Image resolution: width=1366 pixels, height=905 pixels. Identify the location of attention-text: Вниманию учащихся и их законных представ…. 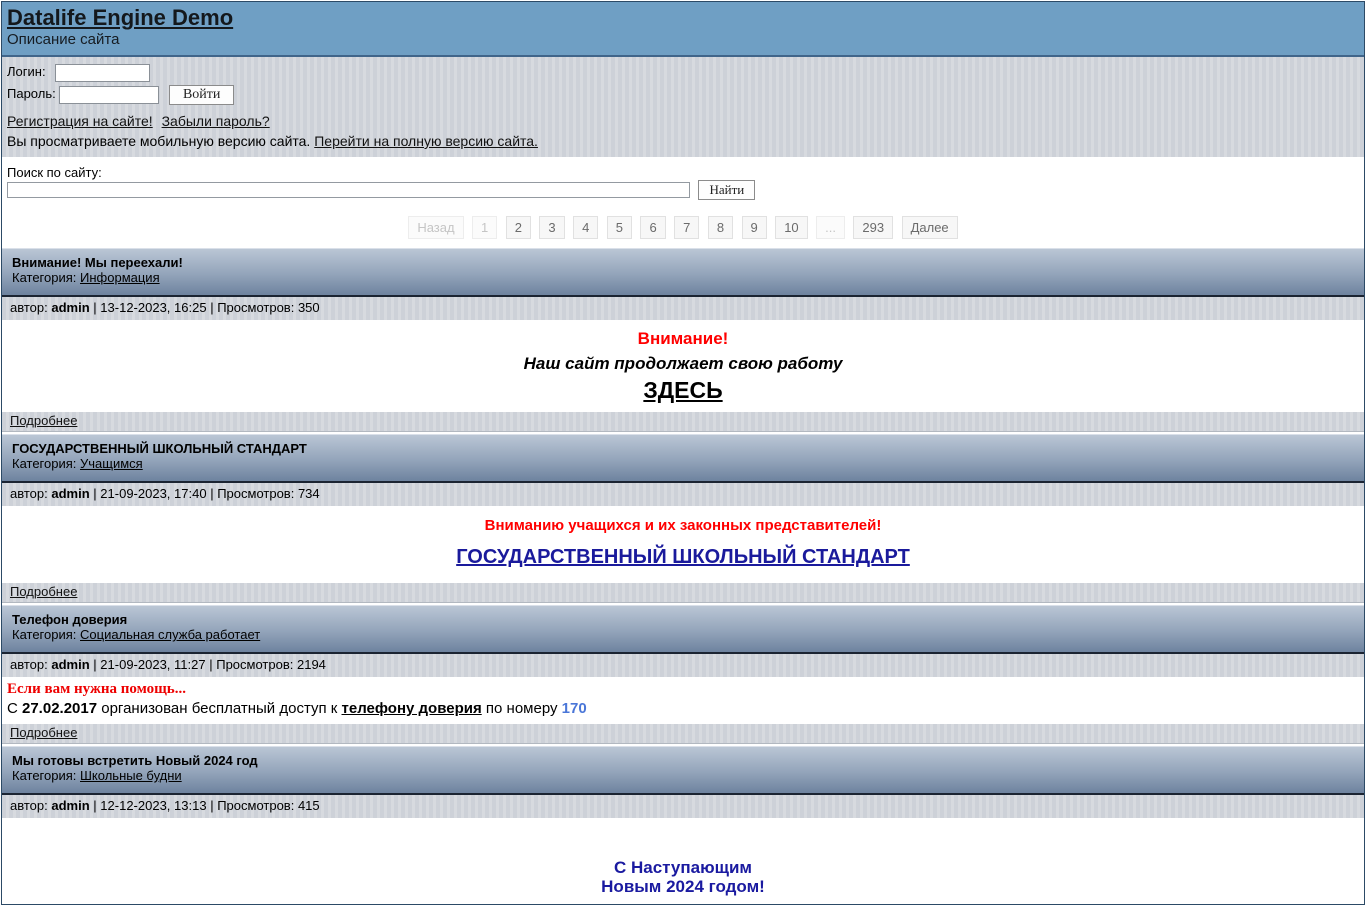
(683, 525).